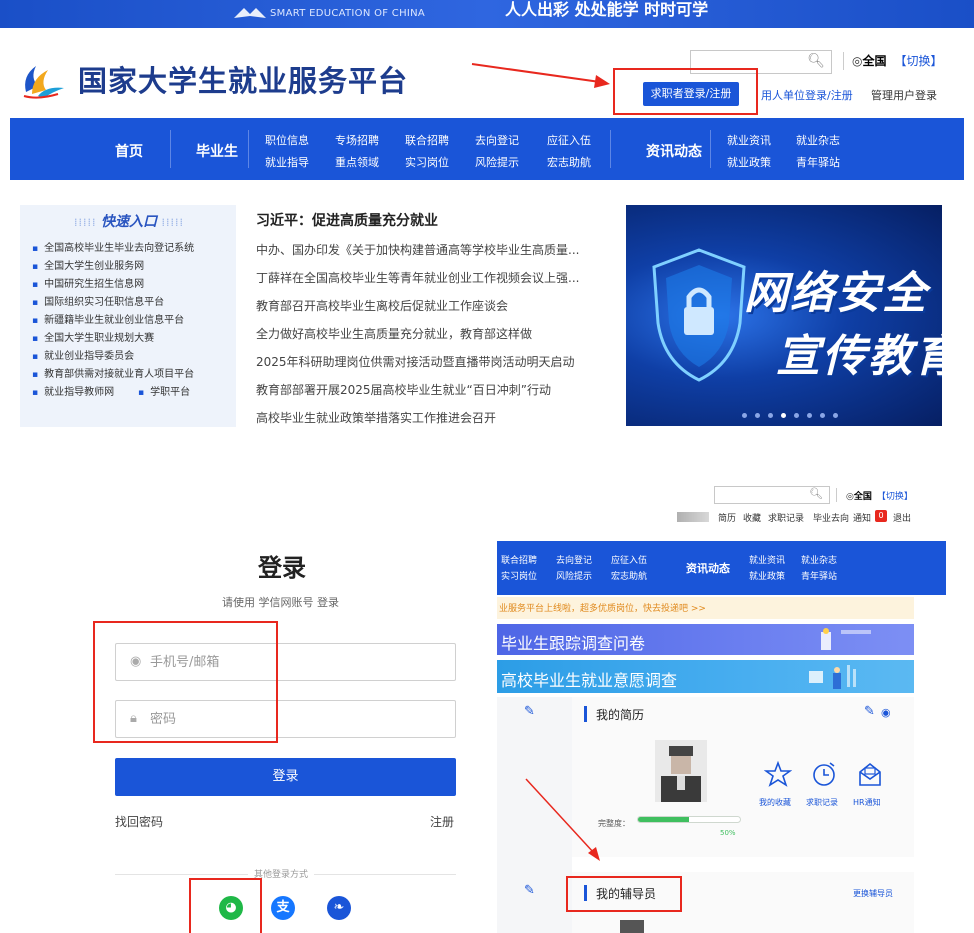  I want to click on nav-key-fields: 重点领域, so click(357, 162).